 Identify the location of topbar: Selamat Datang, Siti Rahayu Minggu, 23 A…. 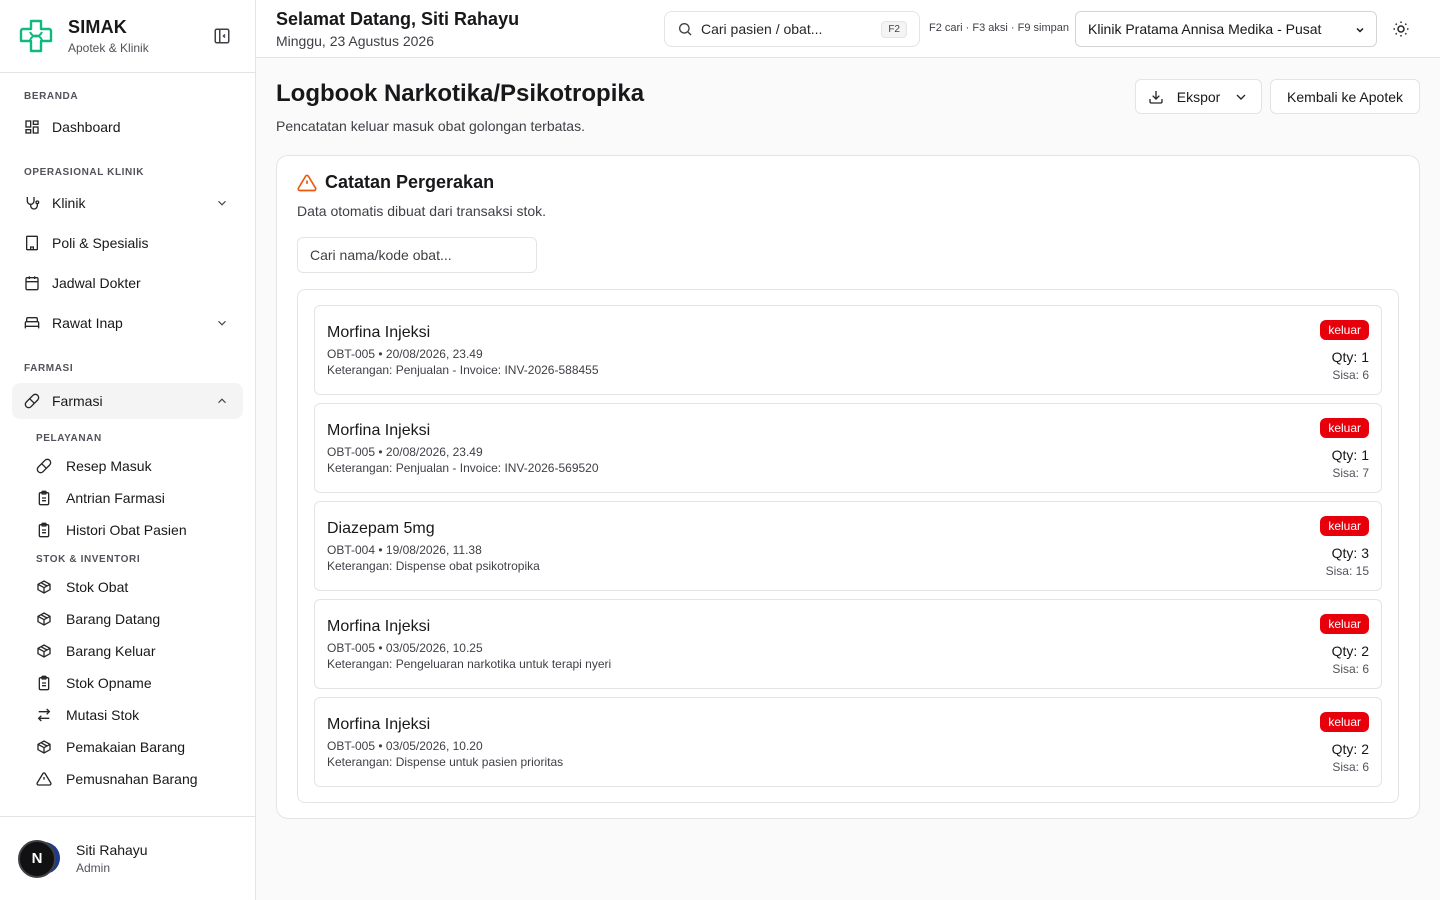
(848, 29).